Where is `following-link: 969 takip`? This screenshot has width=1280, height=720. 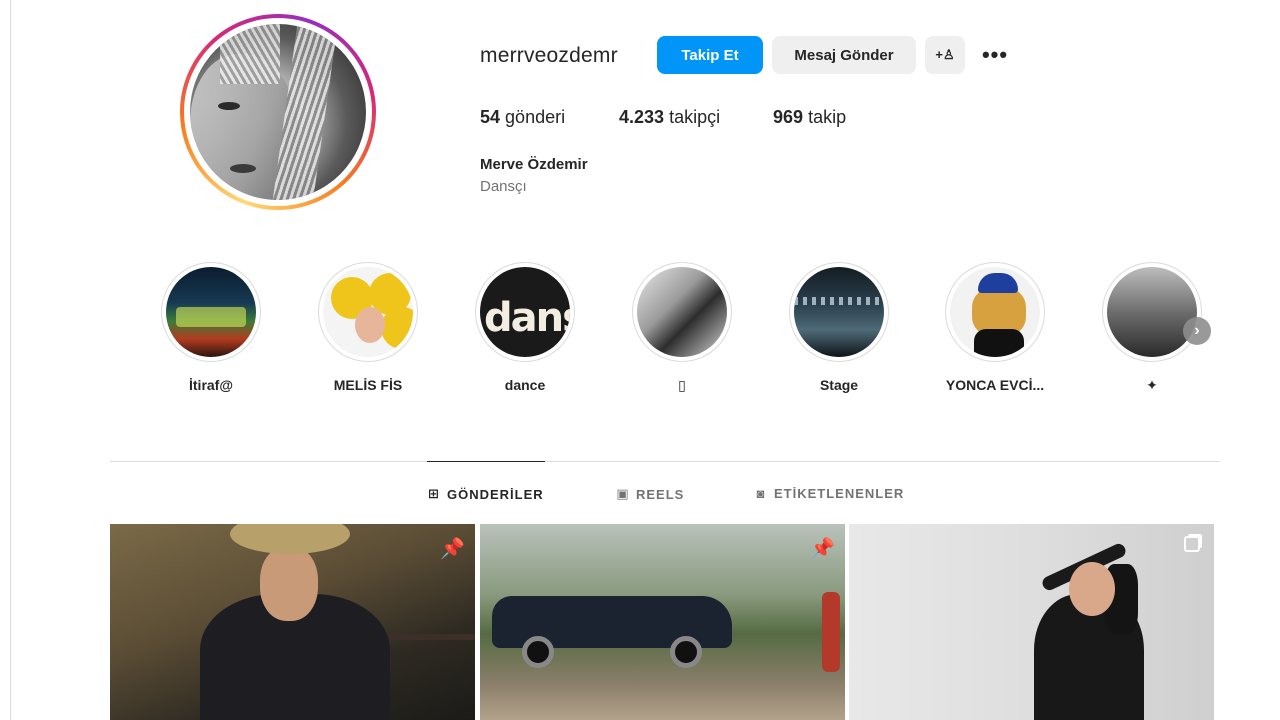
following-link: 969 takip is located at coordinates (809, 117).